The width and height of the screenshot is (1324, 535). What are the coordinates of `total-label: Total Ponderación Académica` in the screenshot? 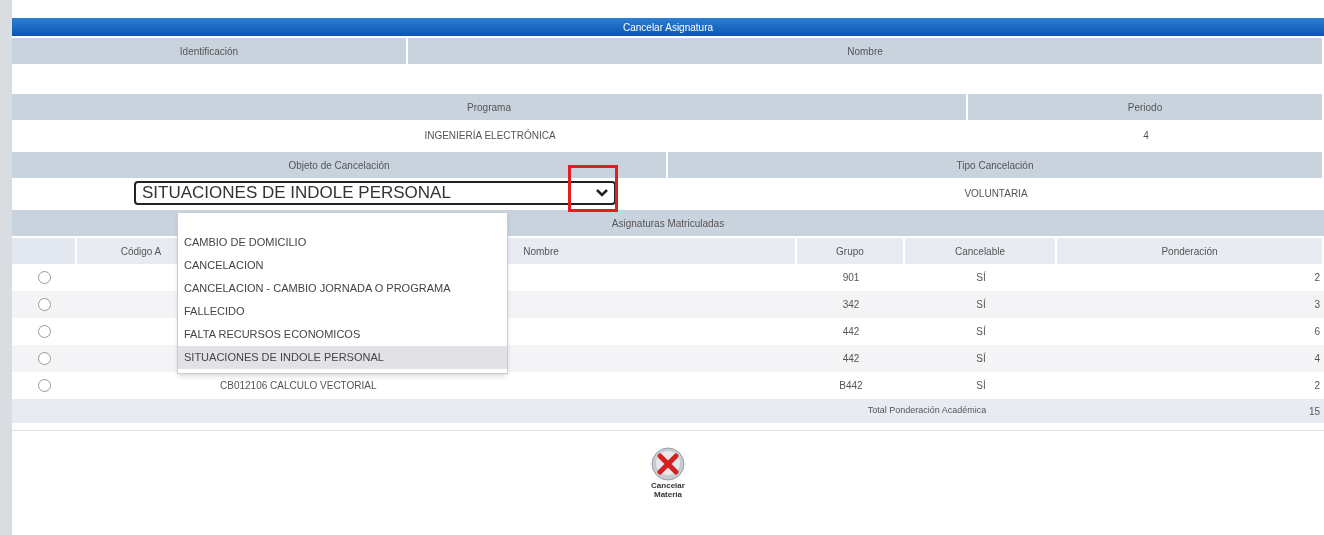 It's located at (927, 411).